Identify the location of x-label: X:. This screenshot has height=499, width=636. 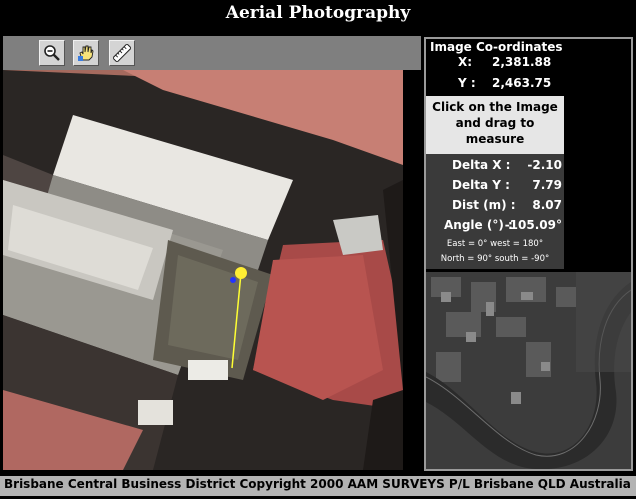
(465, 62).